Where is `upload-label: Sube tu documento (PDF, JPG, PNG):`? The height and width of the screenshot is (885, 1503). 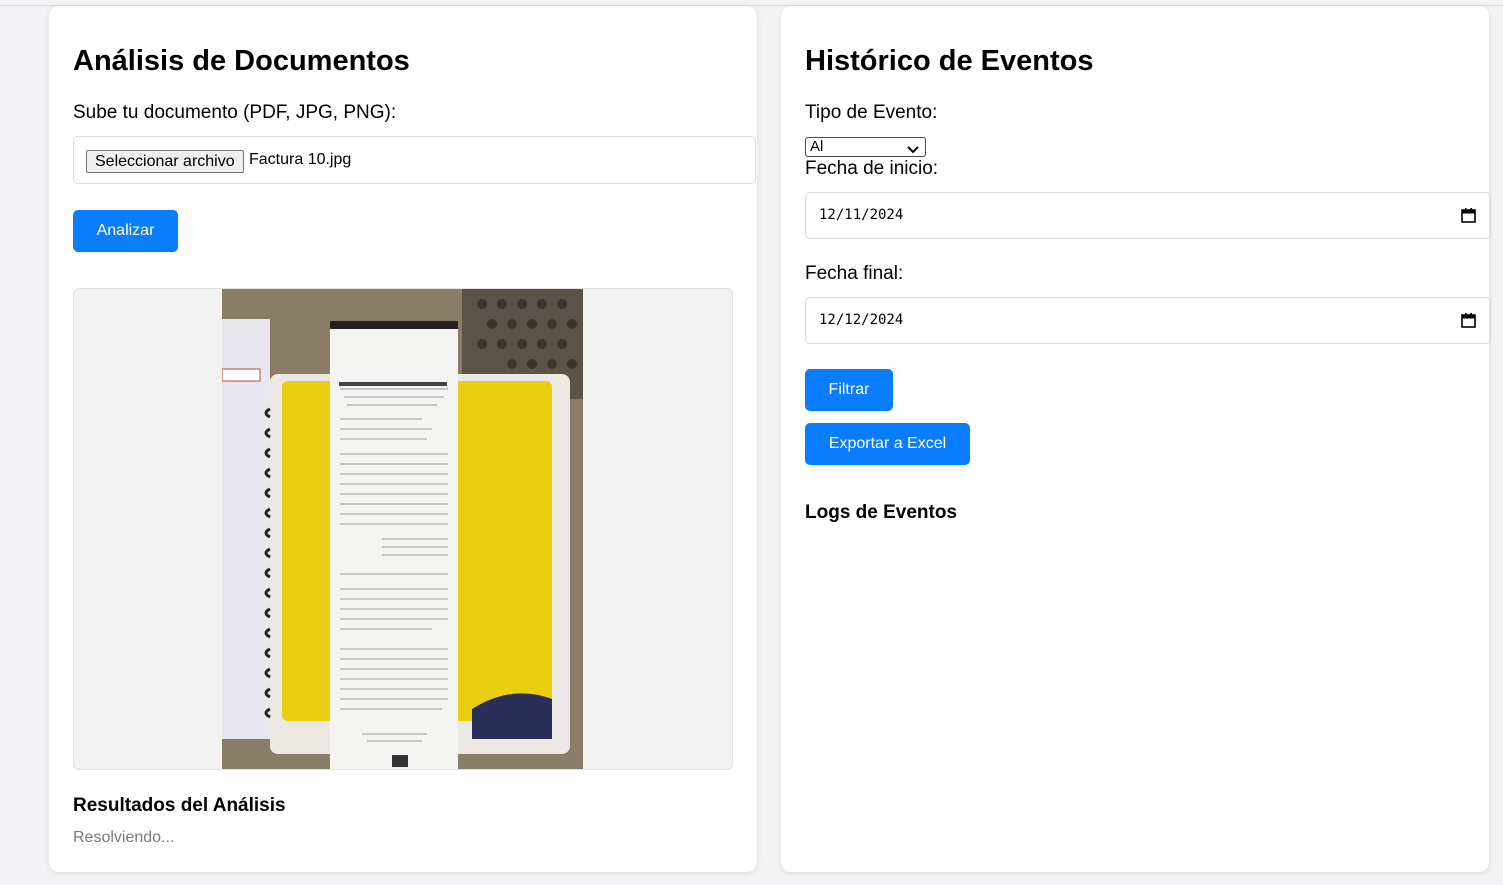 upload-label: Sube tu documento (PDF, JPG, PNG): is located at coordinates (235, 112).